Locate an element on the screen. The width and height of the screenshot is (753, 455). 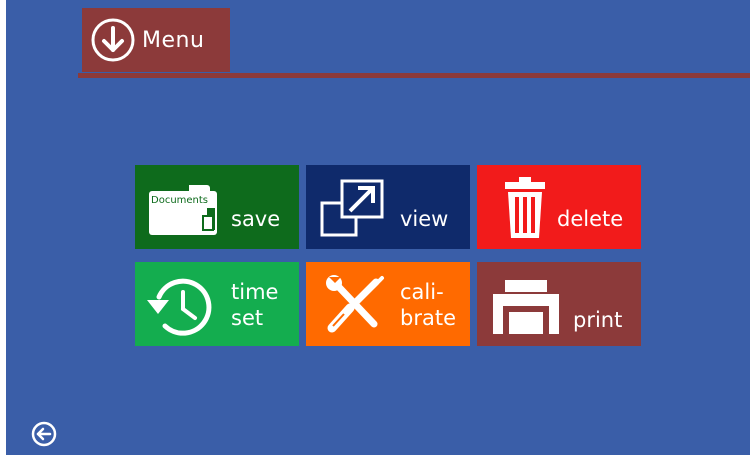
view-tile: view is located at coordinates (388, 207).